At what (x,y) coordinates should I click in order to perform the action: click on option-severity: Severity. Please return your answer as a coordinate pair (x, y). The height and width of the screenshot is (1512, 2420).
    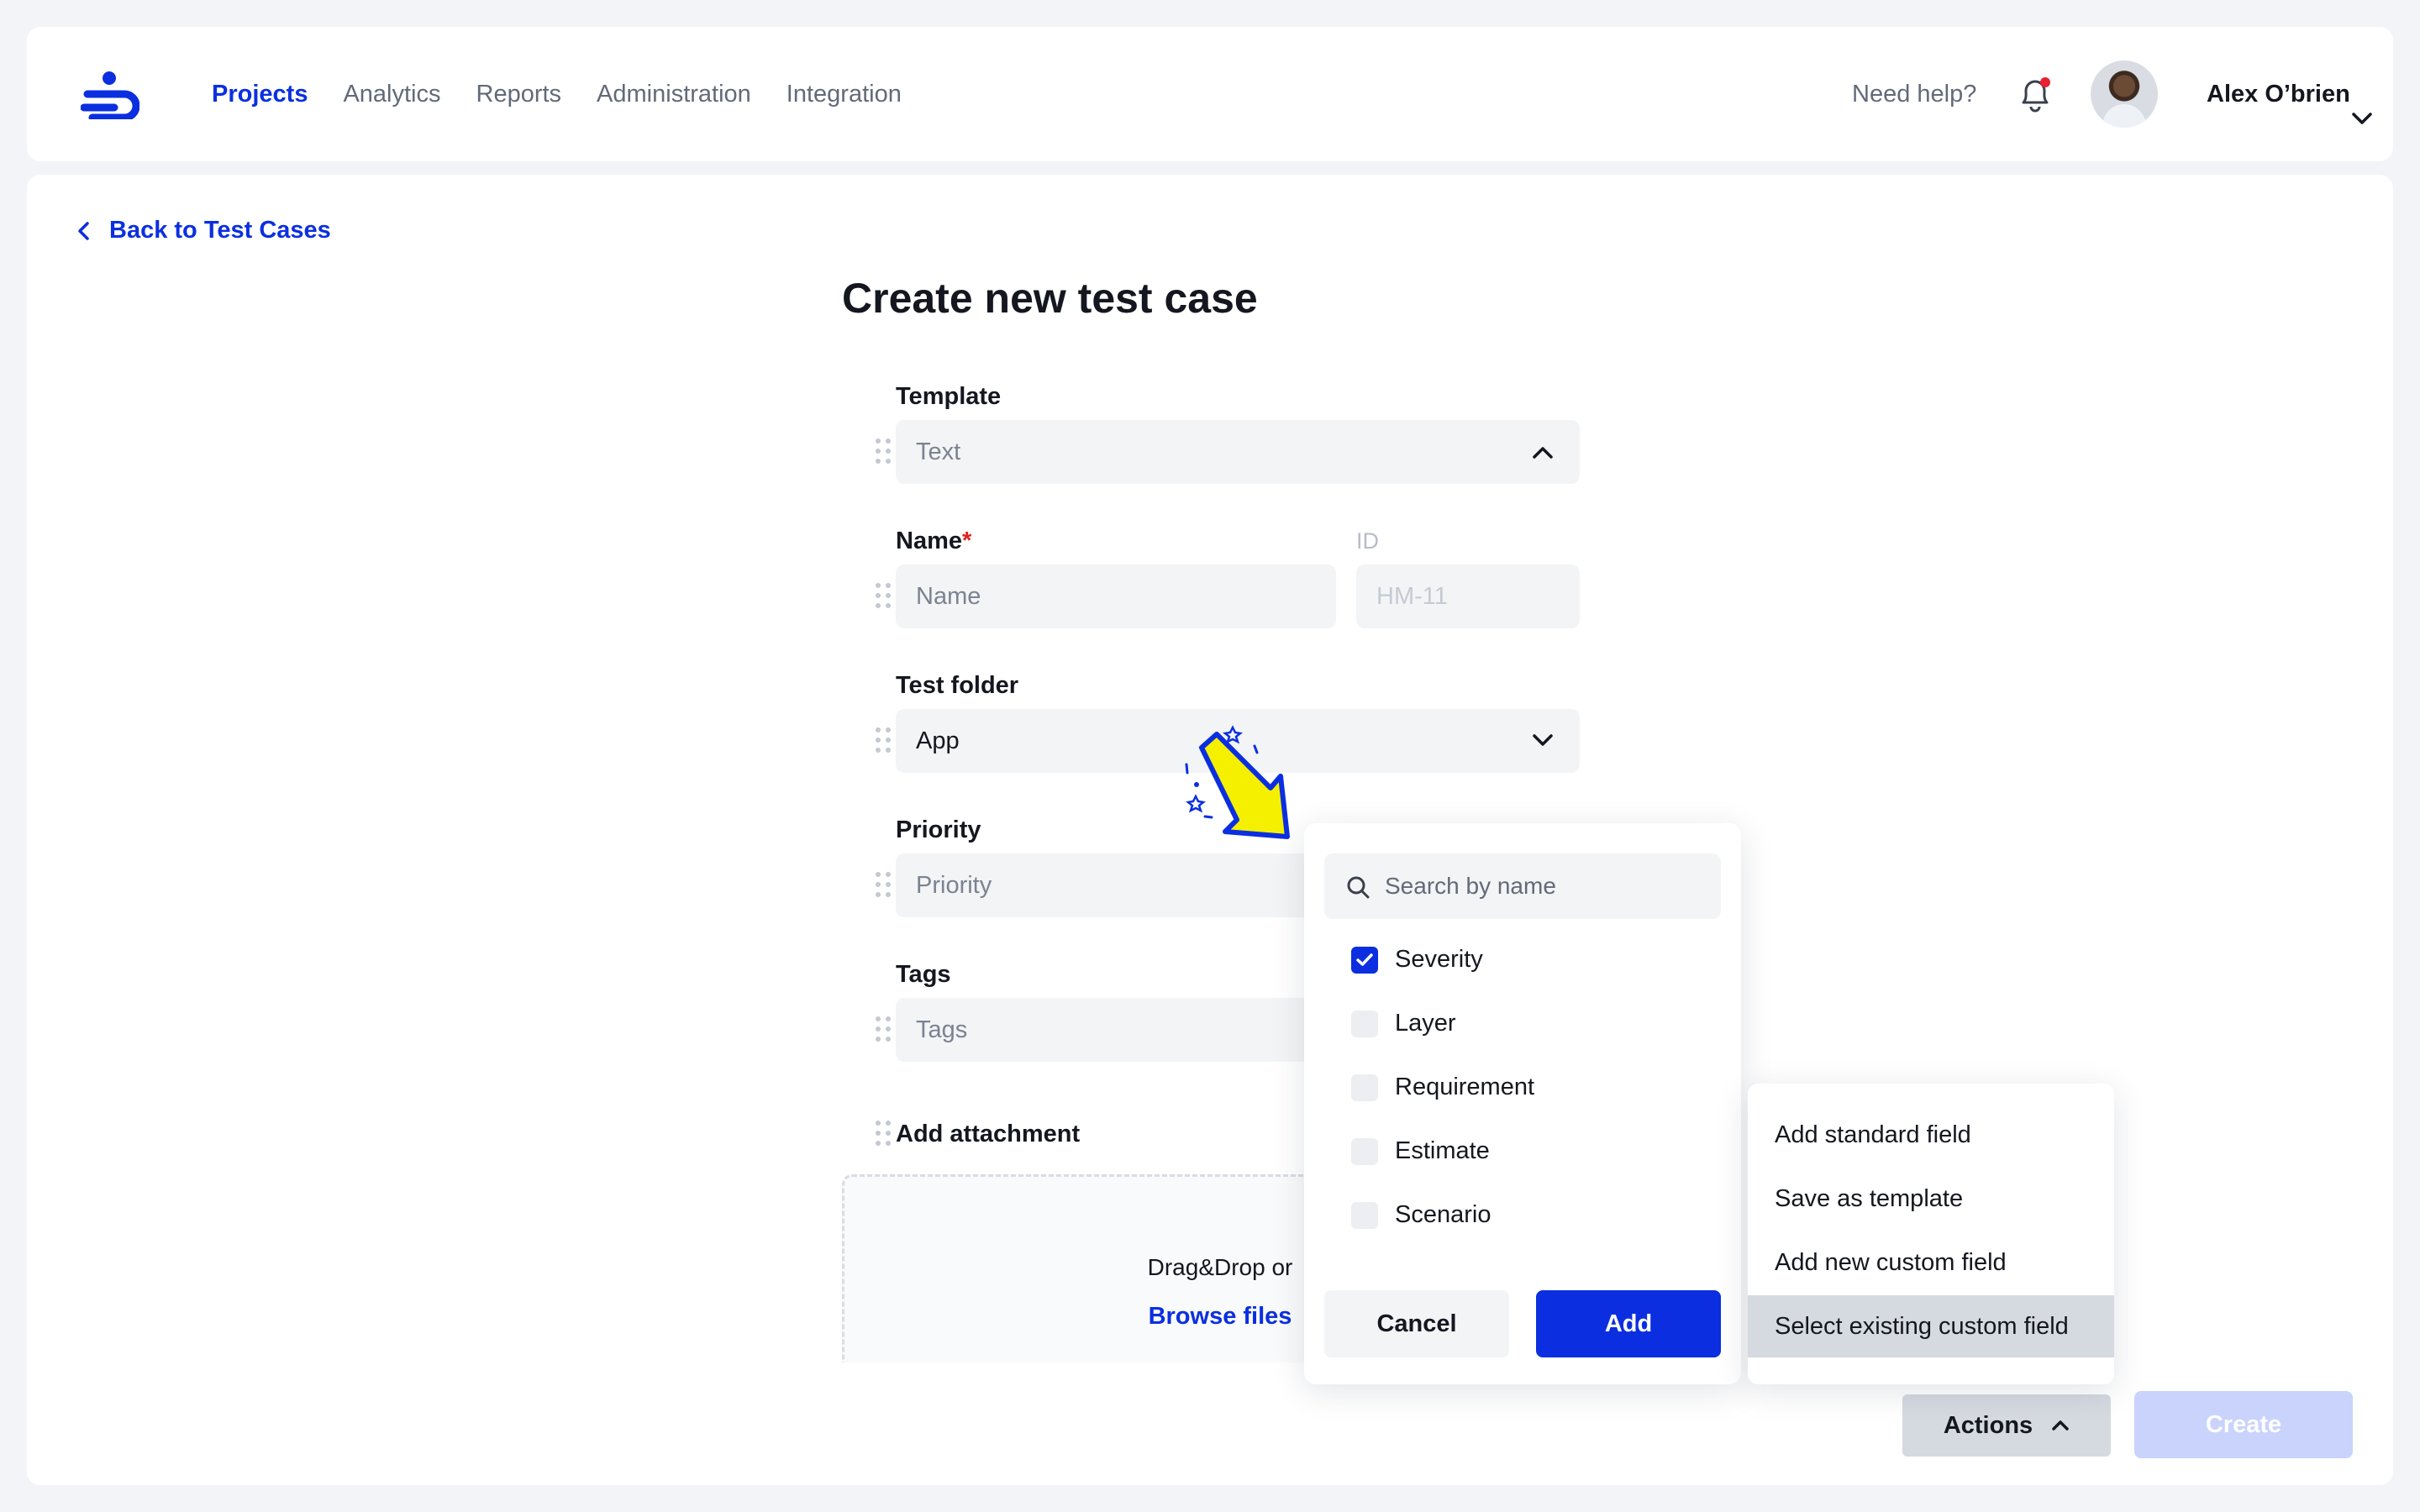
    Looking at the image, I should click on (1417, 960).